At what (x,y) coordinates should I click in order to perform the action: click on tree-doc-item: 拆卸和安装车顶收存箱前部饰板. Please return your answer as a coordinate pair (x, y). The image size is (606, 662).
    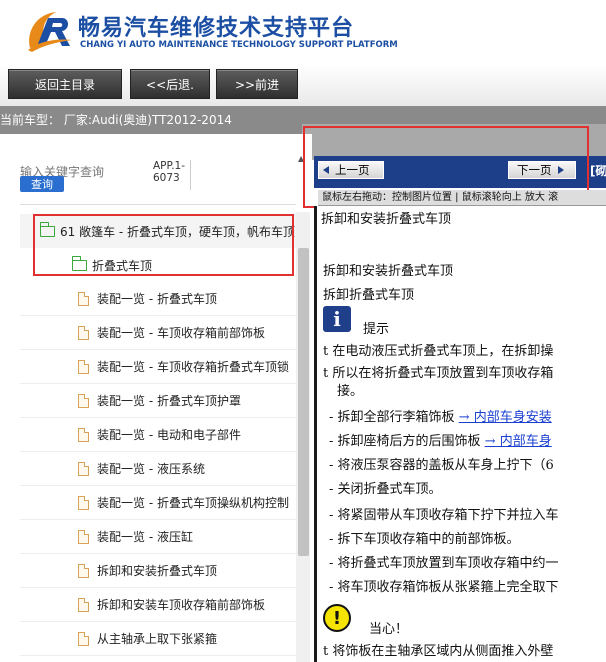
    Looking at the image, I should click on (158, 605).